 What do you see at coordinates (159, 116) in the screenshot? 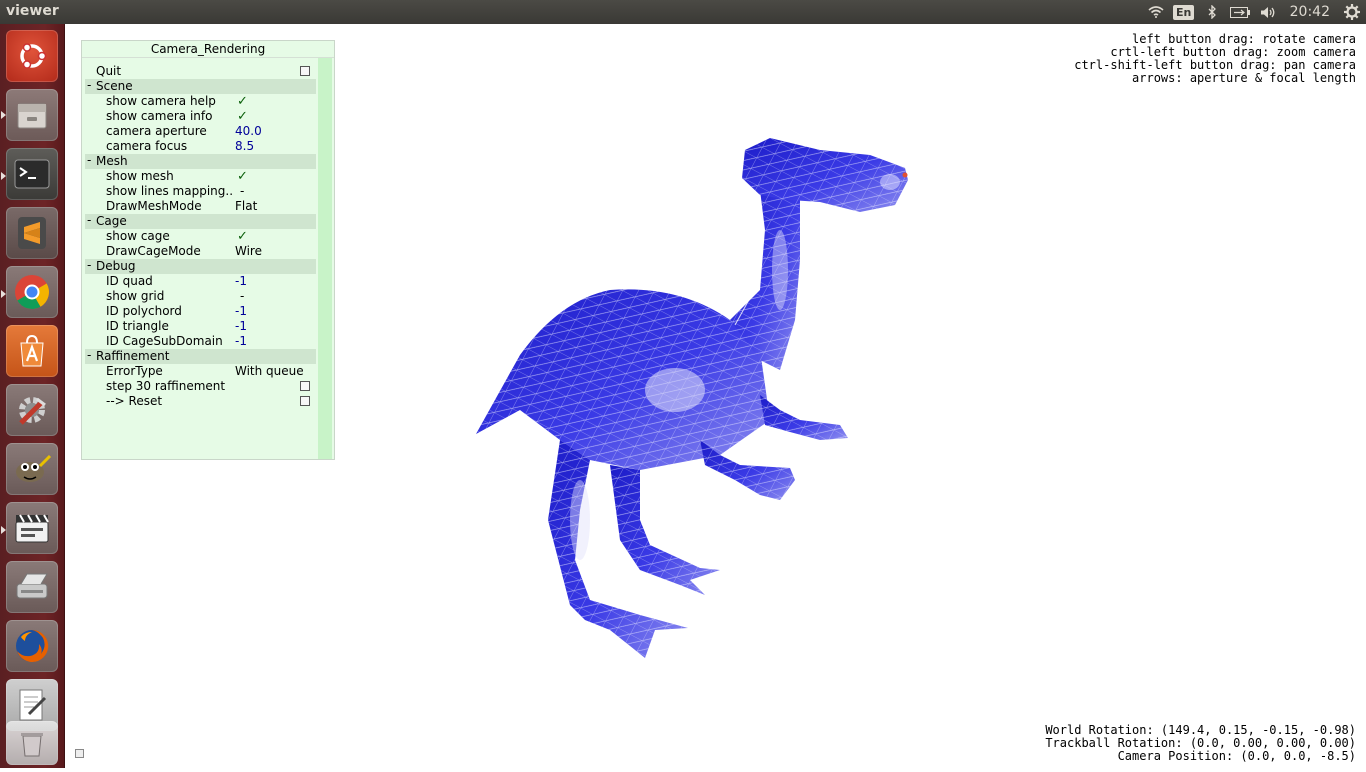
I see `row-label: show camera info` at bounding box center [159, 116].